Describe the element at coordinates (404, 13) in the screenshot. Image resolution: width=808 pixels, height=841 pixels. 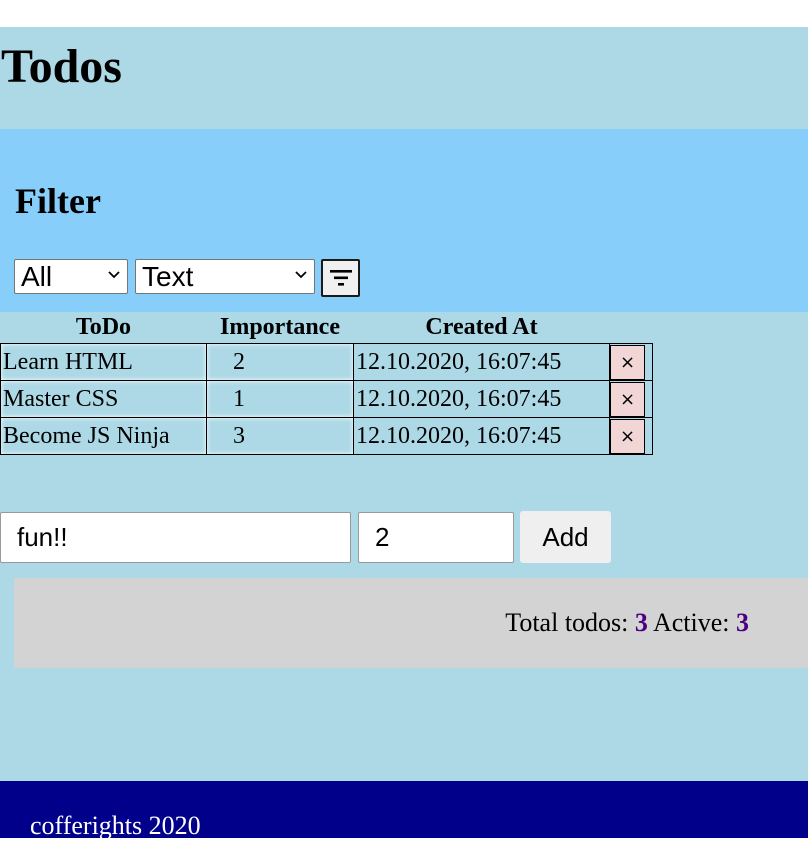
I see `top-strip` at that location.